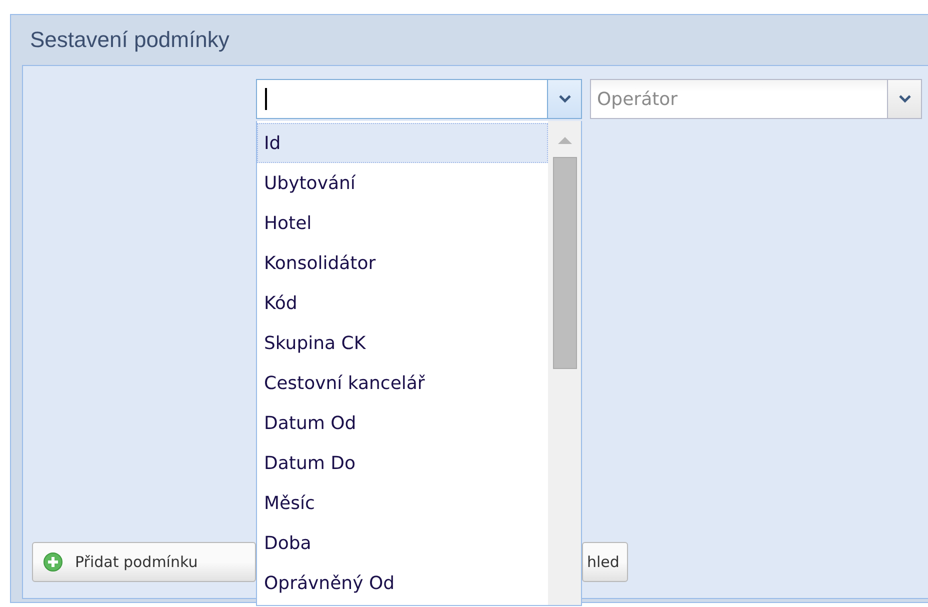 The height and width of the screenshot is (607, 928). What do you see at coordinates (565, 140) in the screenshot?
I see `scroll-up-icon` at bounding box center [565, 140].